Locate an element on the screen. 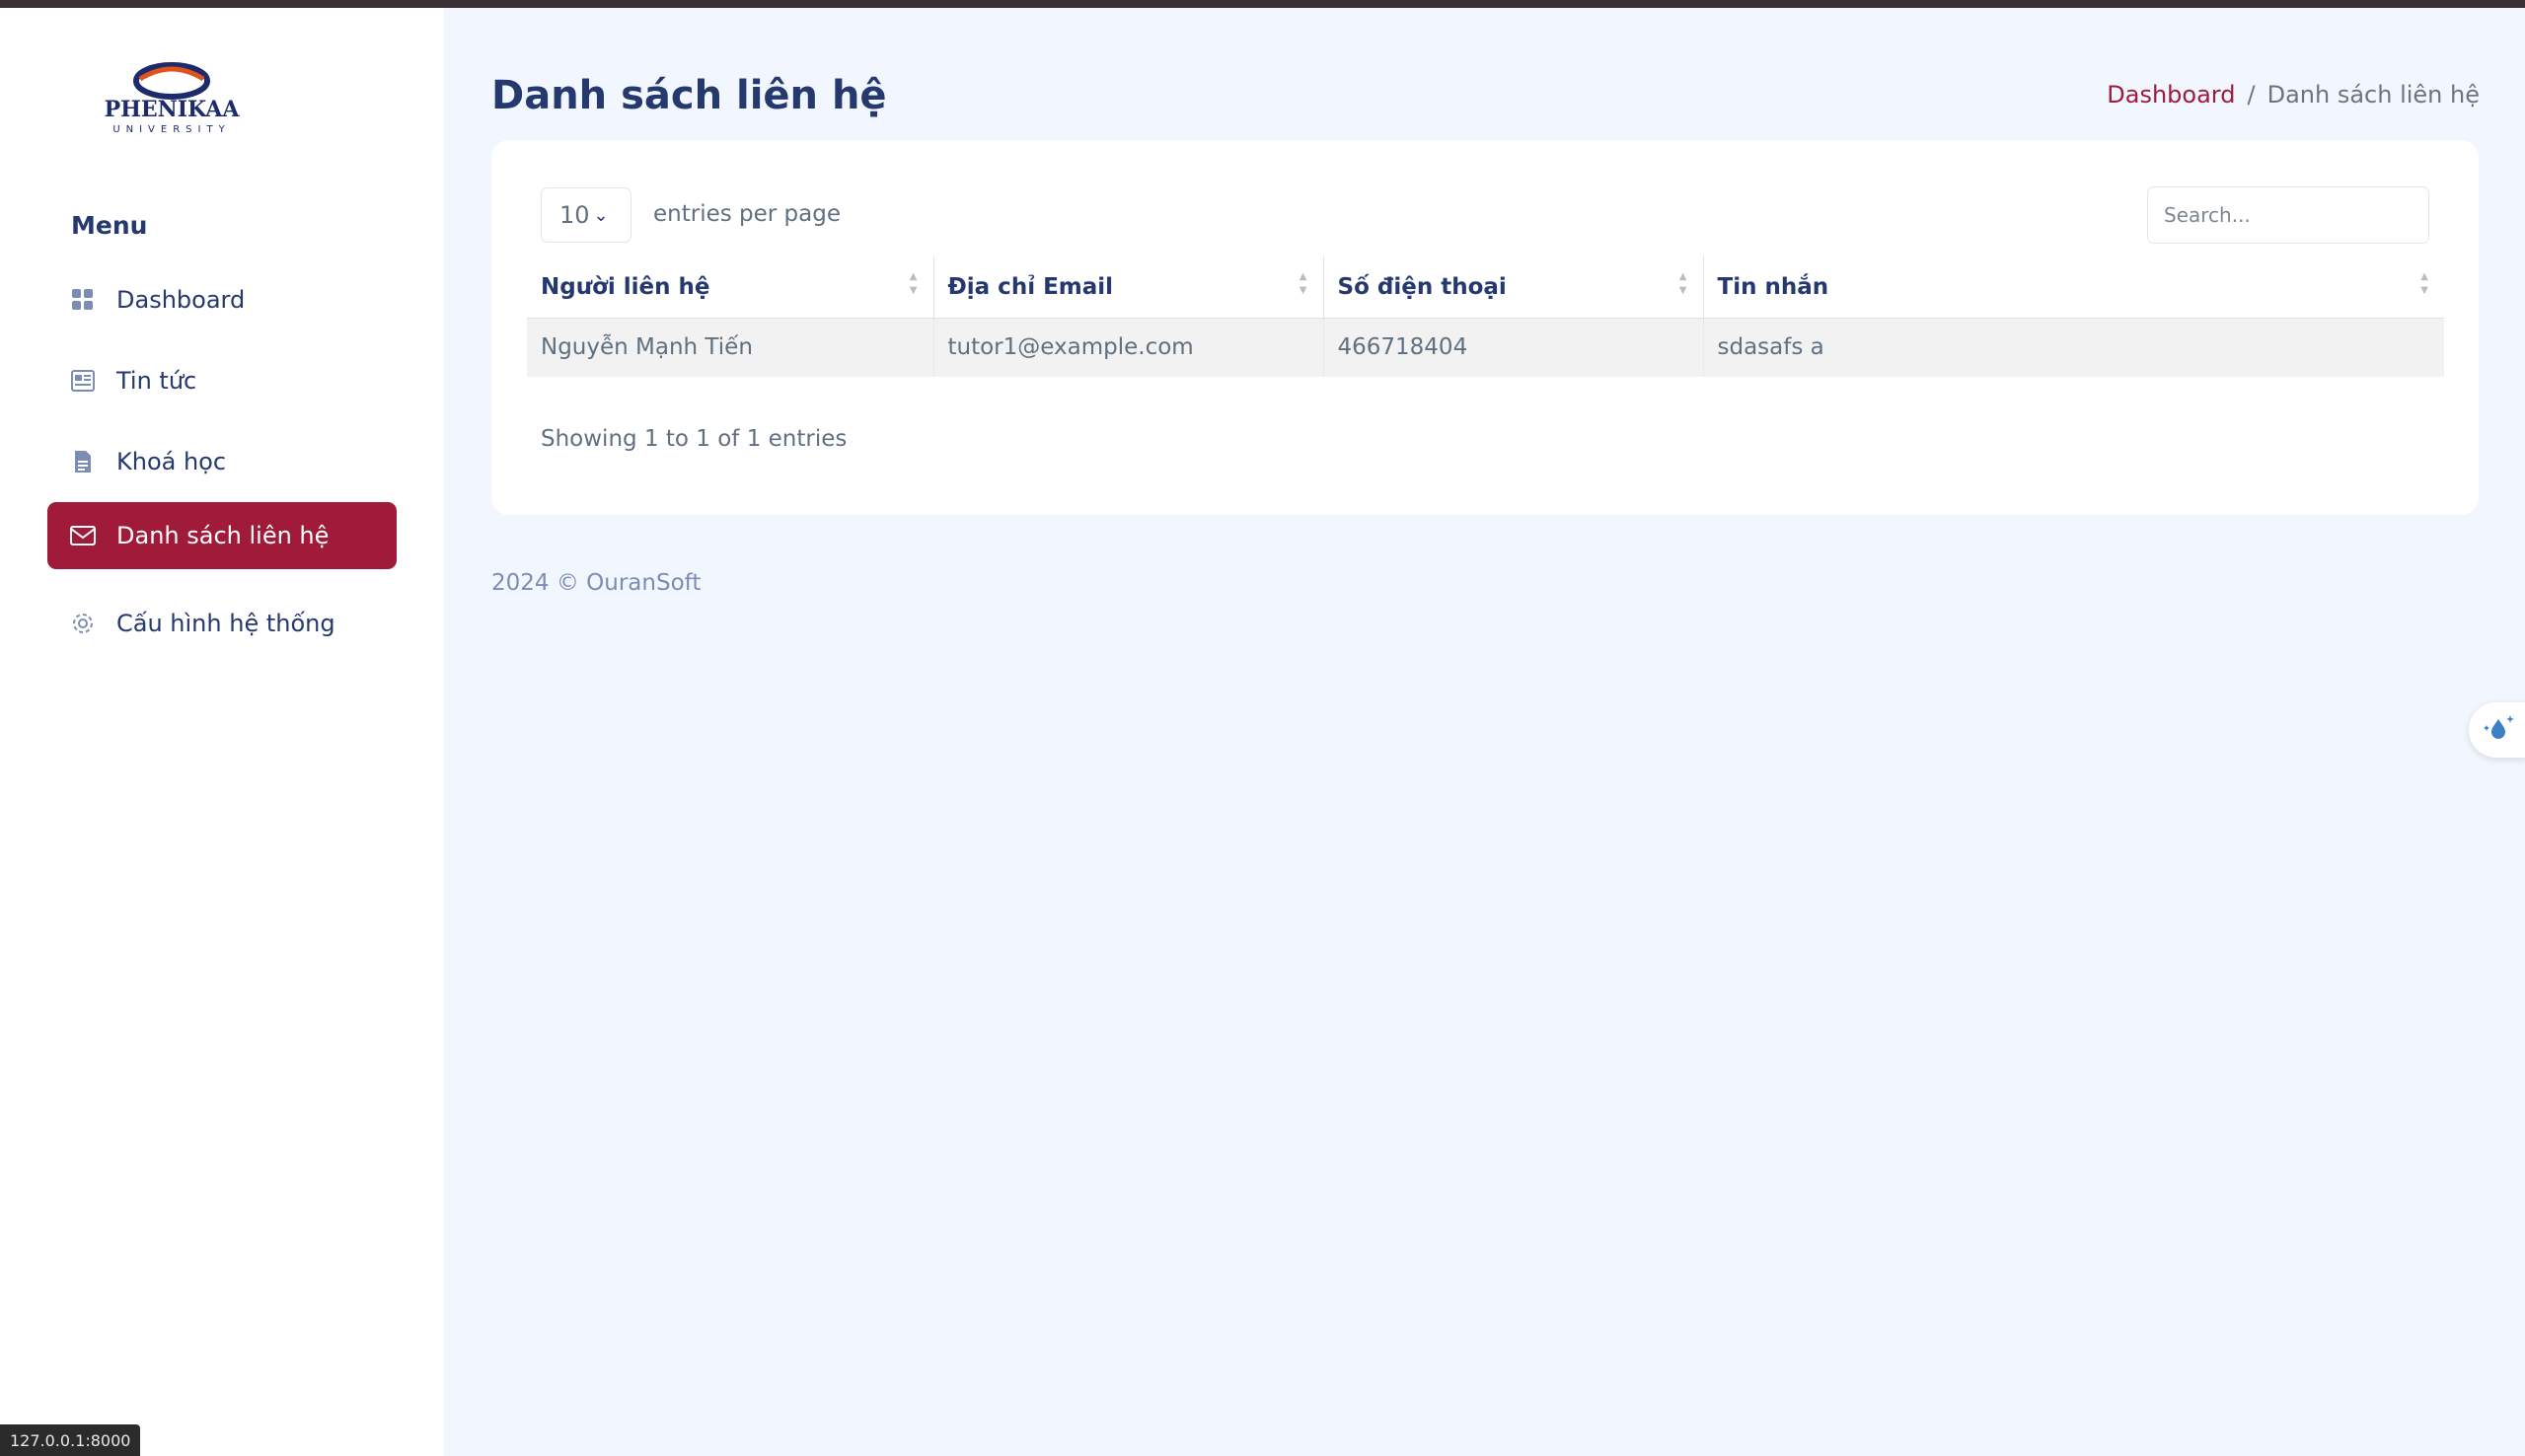  sidebar-item-settings: Cấu hình hệ thống is located at coordinates (222, 623).